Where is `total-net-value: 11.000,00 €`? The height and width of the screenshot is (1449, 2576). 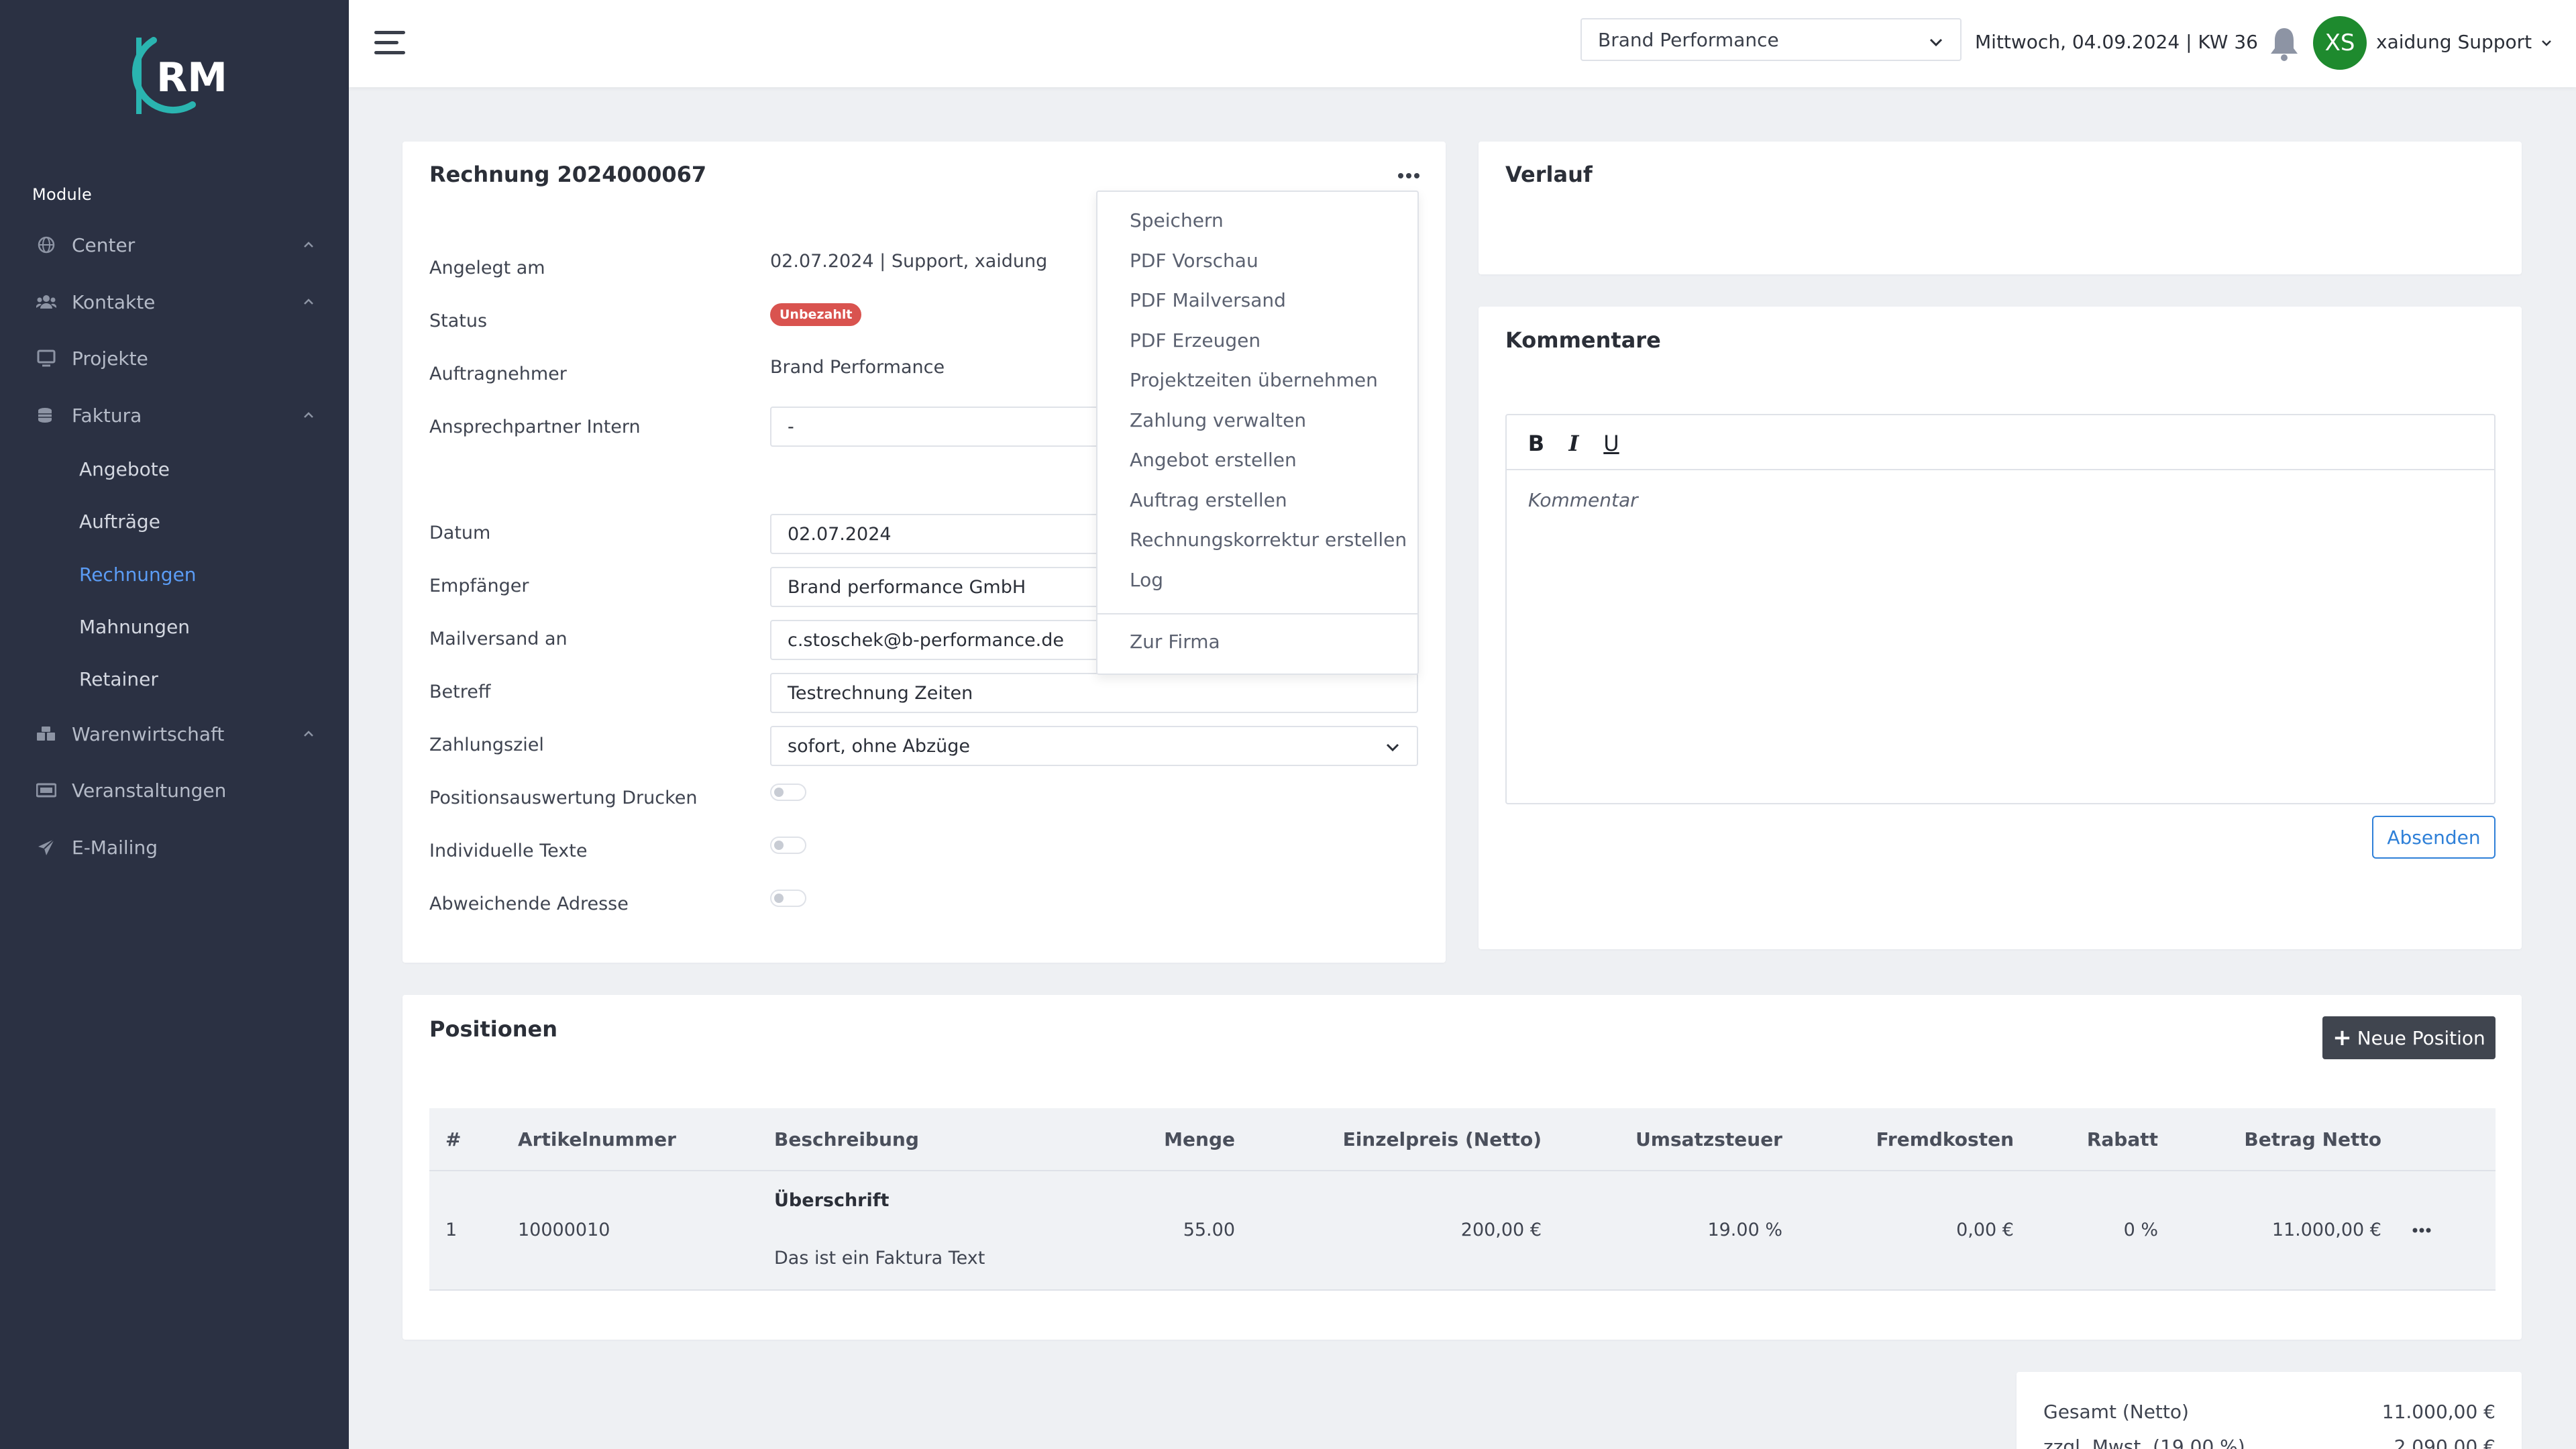 total-net-value: 11.000,00 € is located at coordinates (2438, 1412).